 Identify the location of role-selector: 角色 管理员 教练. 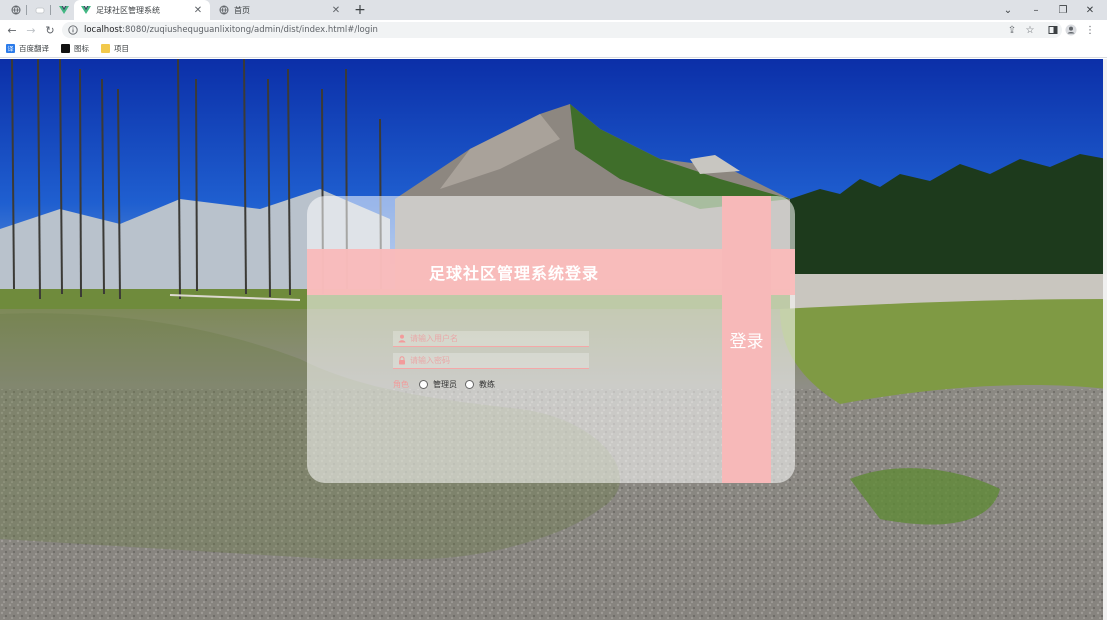
(448, 384).